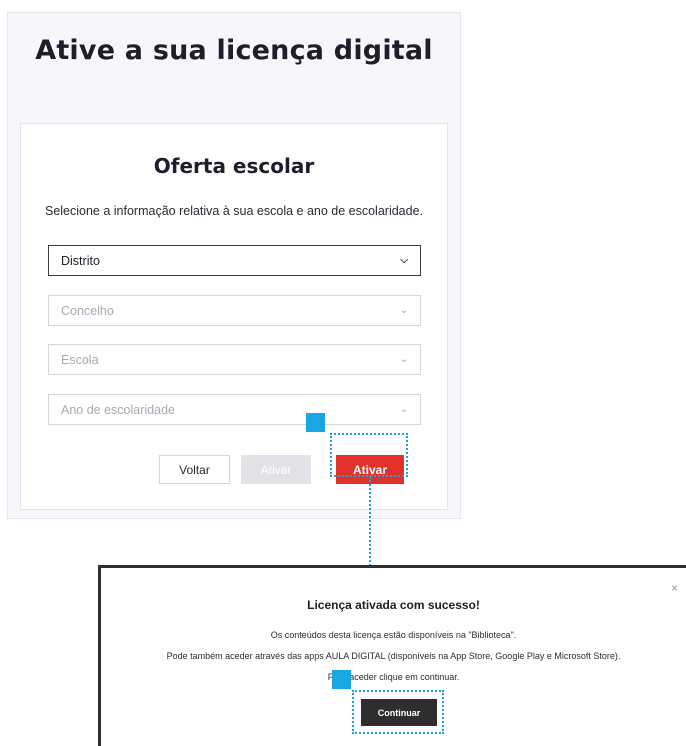  I want to click on modal-title: Licença ativada com sucesso!, so click(393, 605).